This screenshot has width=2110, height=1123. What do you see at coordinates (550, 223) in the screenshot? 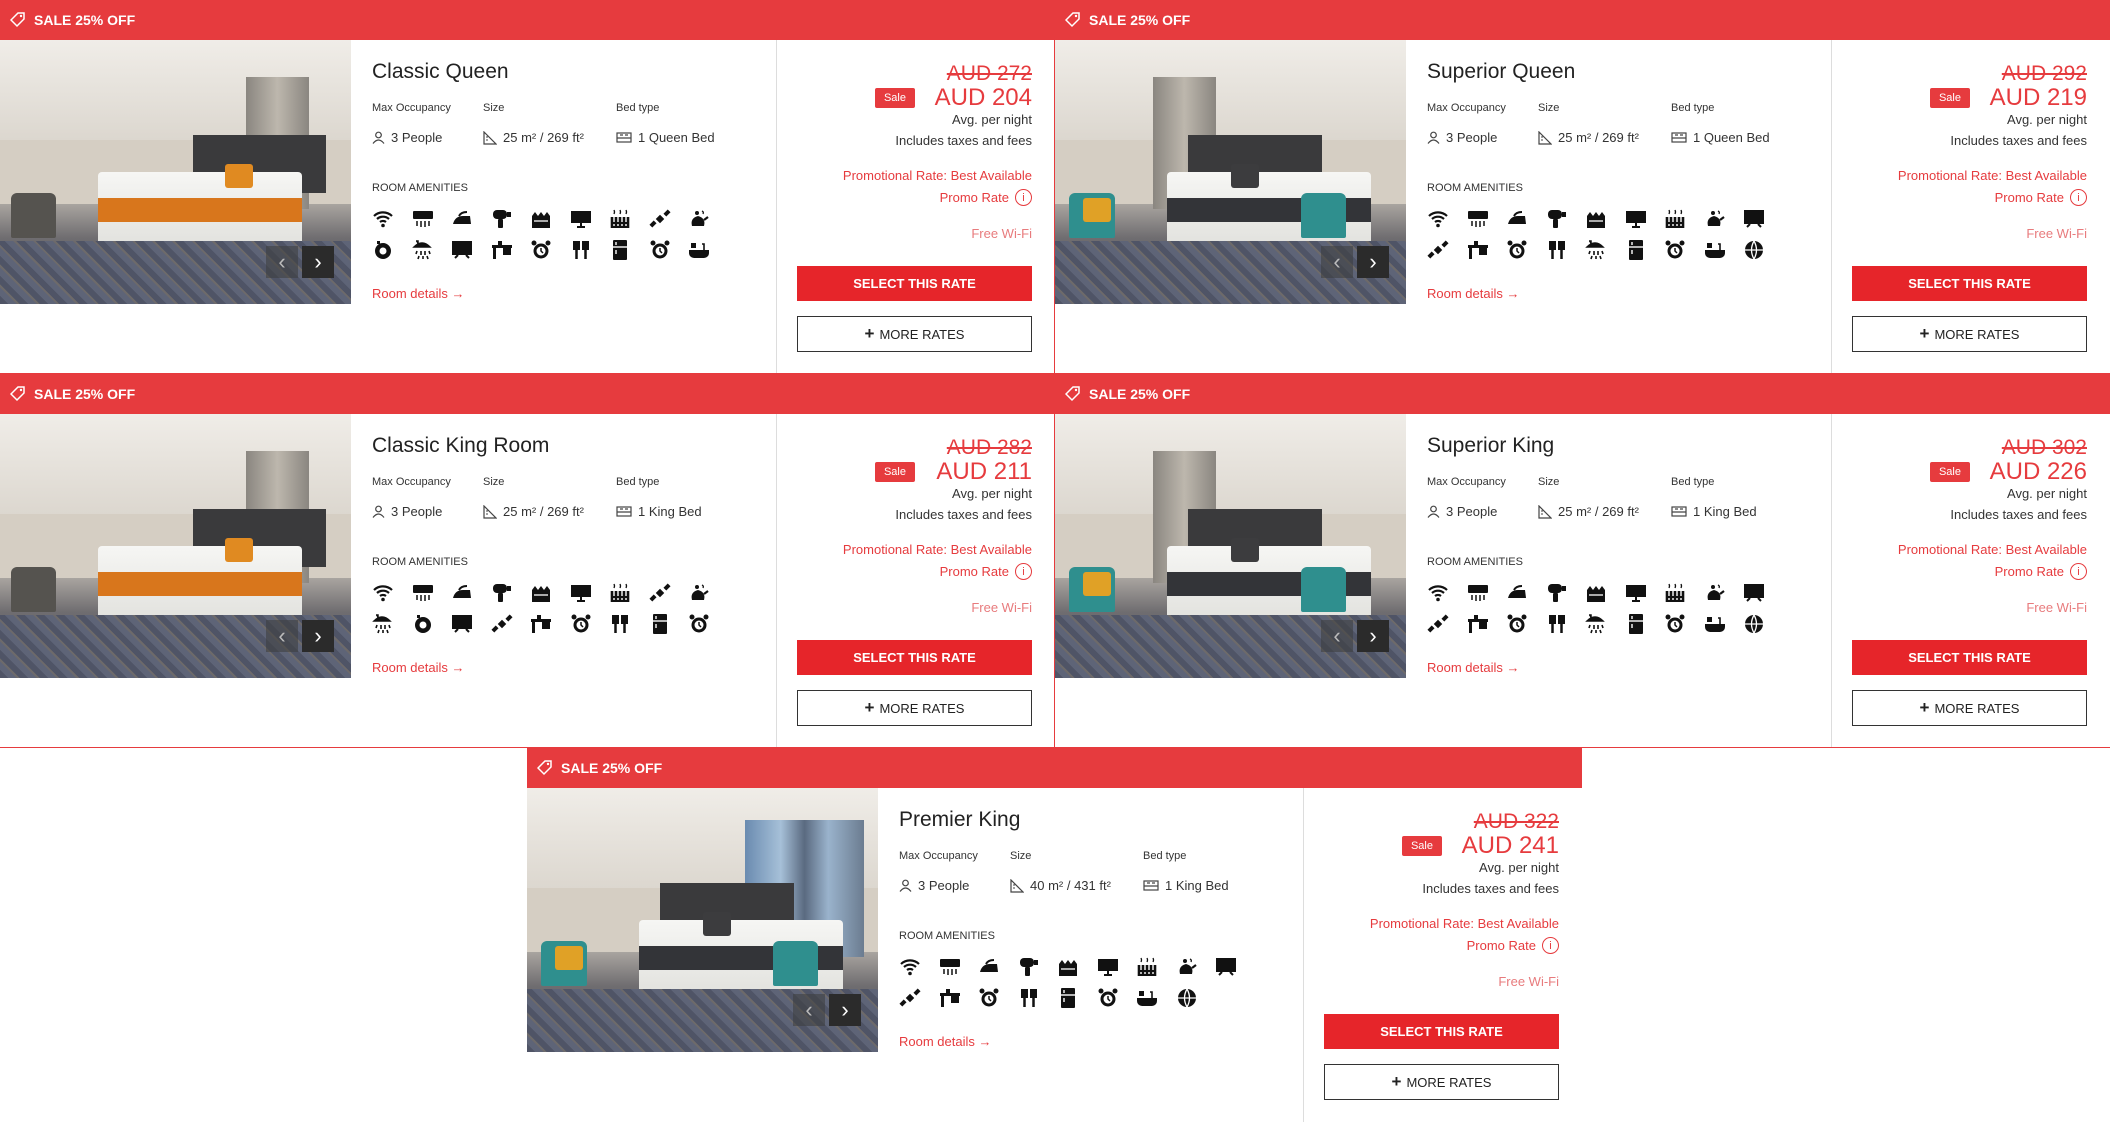
I see `laundry-icon` at bounding box center [550, 223].